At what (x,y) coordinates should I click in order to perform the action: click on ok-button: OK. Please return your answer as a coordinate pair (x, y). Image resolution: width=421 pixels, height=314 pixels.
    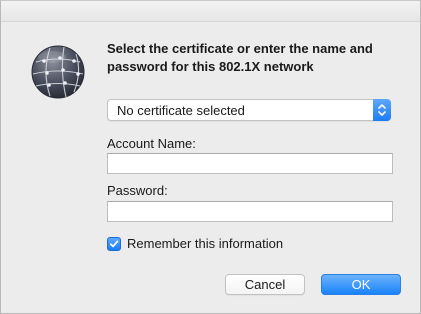
    Looking at the image, I should click on (361, 284).